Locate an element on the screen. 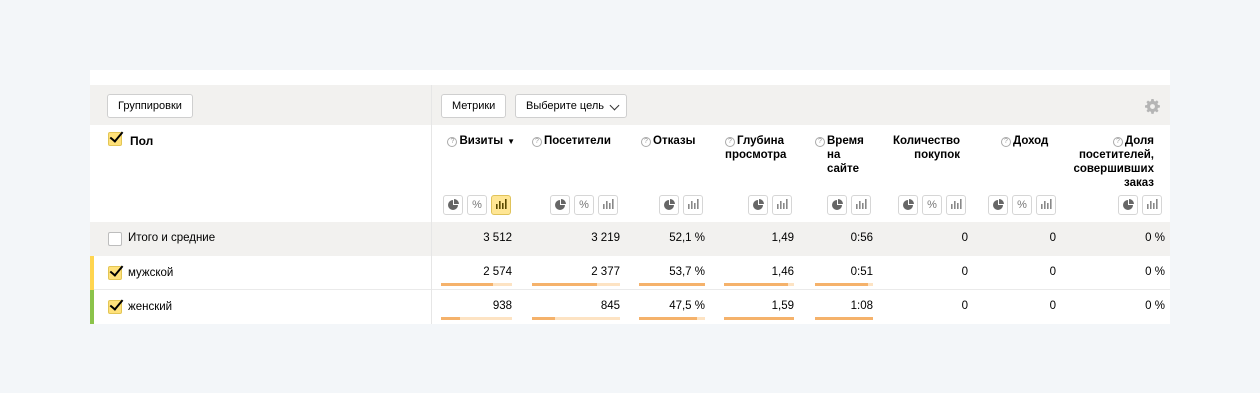  groupings-button: Группировки is located at coordinates (150, 106).